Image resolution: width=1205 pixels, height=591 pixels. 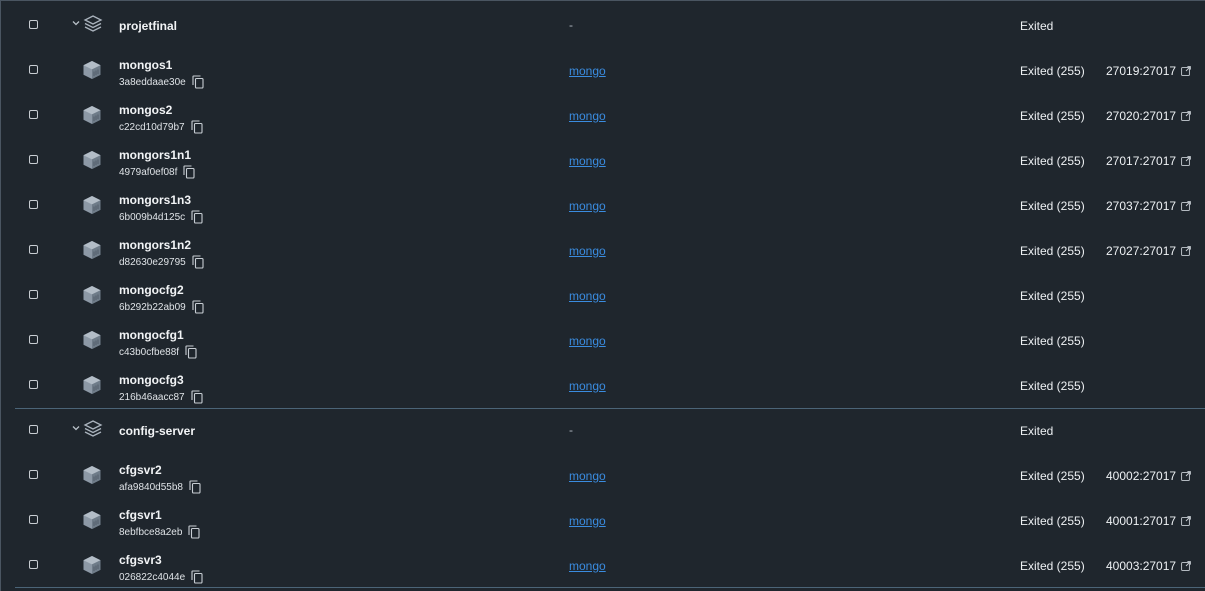 What do you see at coordinates (1141, 161) in the screenshot?
I see `port-text: 27017:27017` at bounding box center [1141, 161].